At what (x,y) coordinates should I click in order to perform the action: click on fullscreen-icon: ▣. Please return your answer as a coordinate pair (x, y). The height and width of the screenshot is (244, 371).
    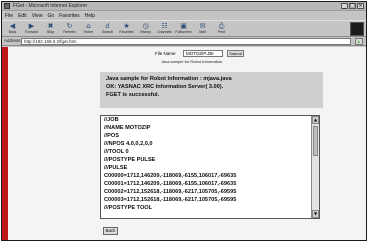
    Looking at the image, I should click on (183, 26).